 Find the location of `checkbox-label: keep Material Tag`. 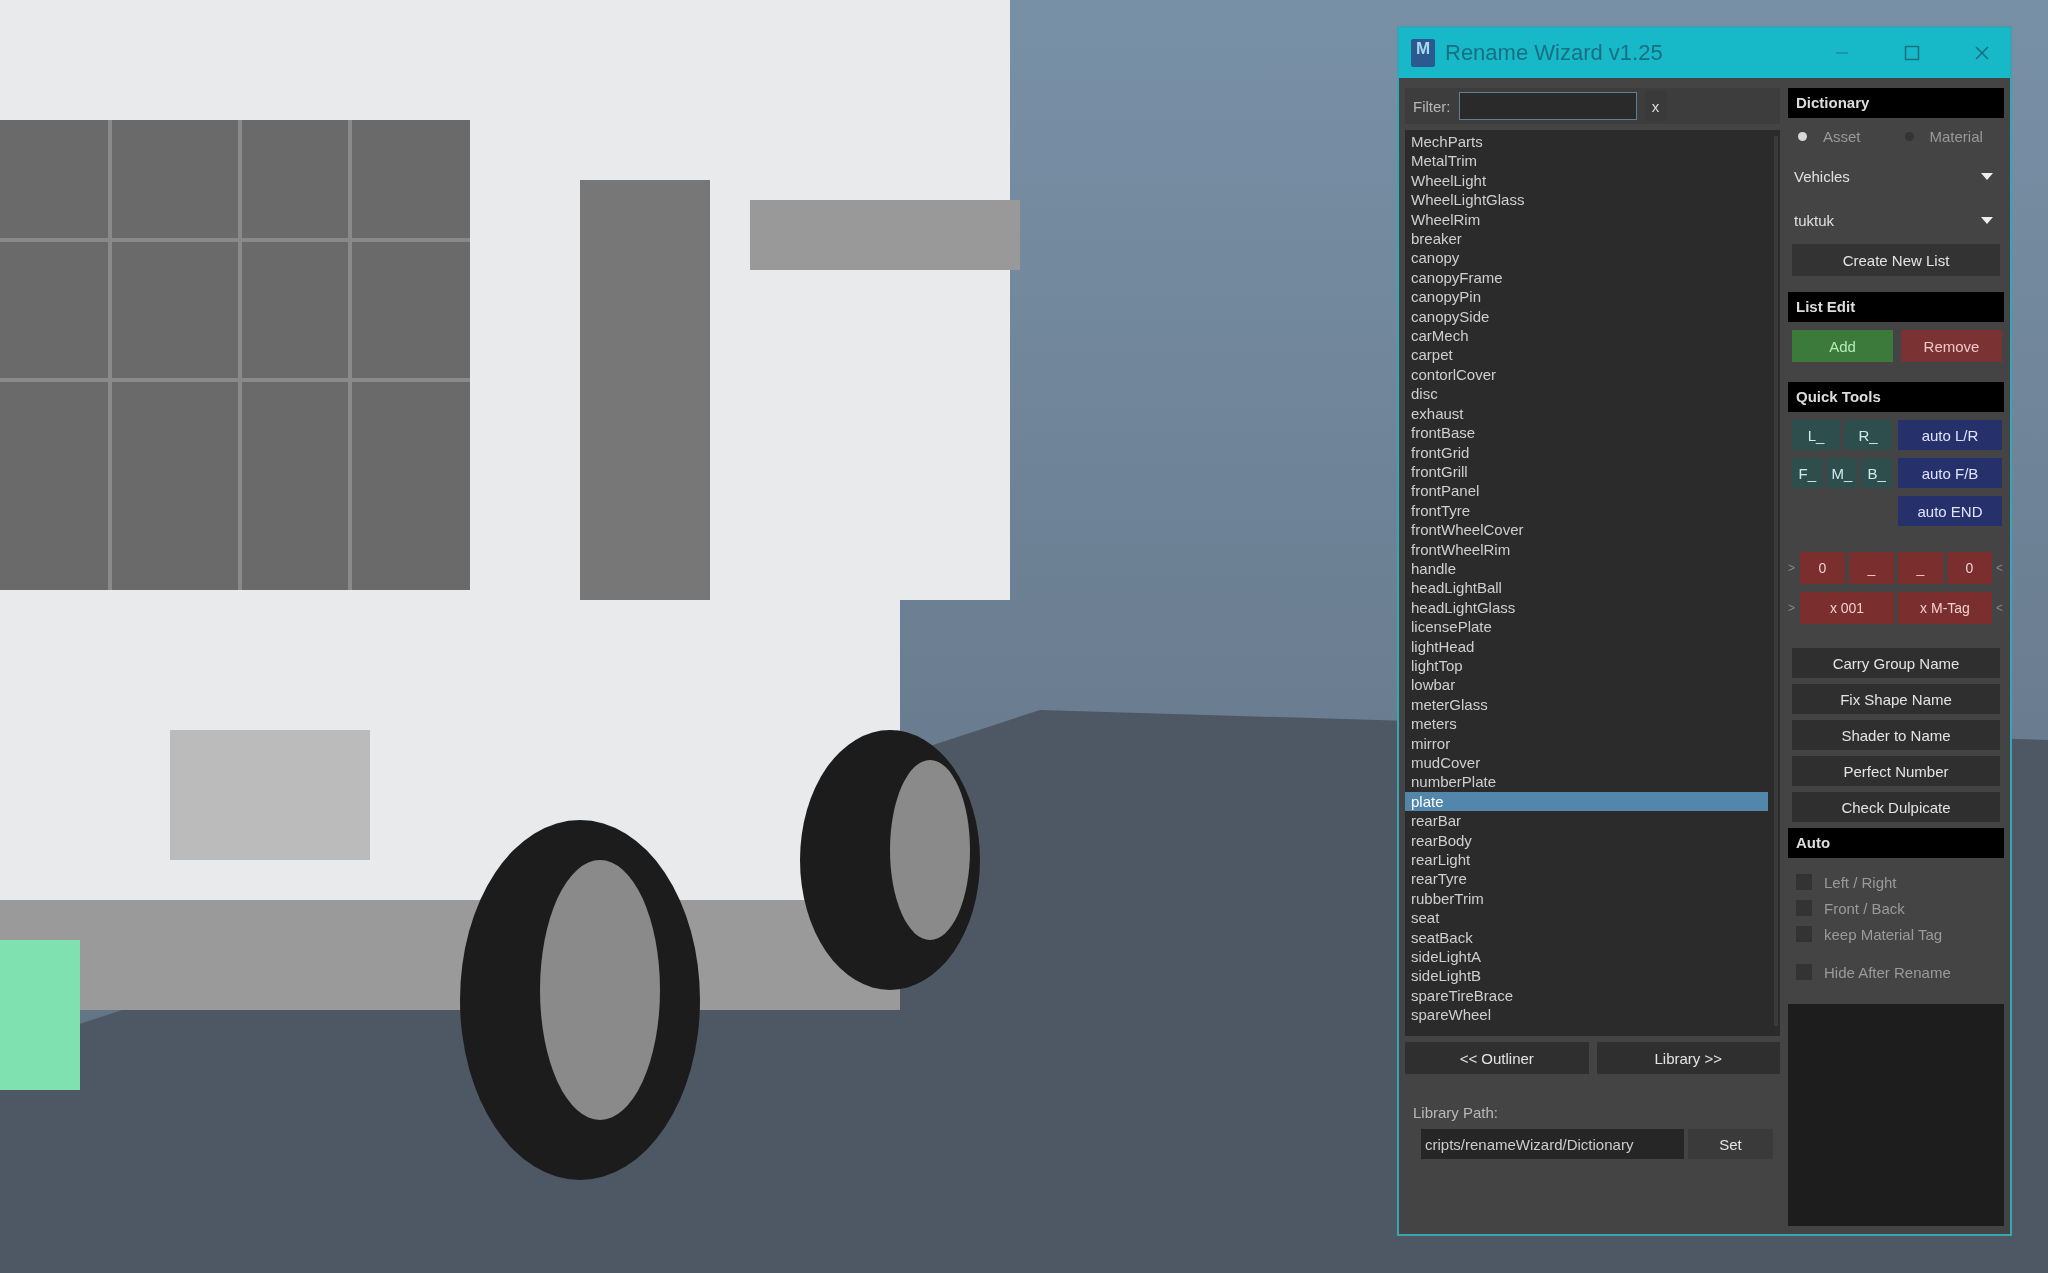

checkbox-label: keep Material Tag is located at coordinates (1883, 934).